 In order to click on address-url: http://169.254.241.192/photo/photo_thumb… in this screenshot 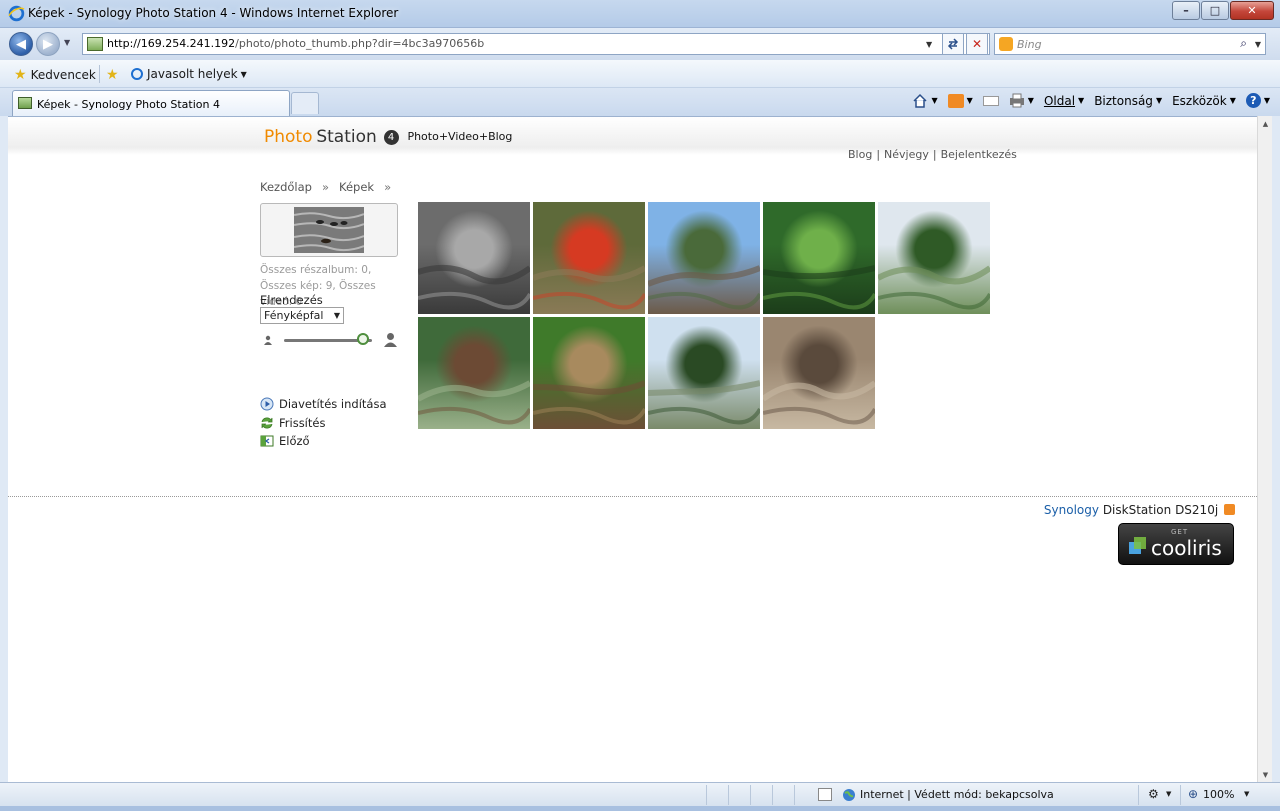, I will do `click(295, 43)`.